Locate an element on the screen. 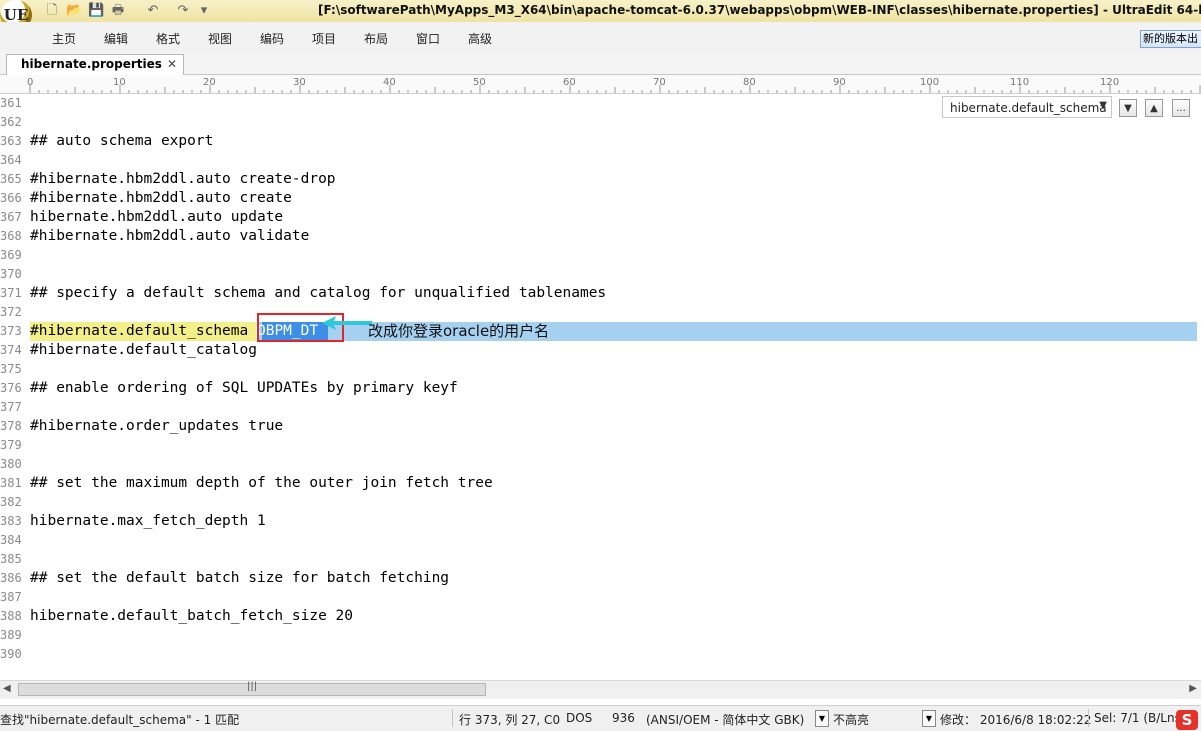  open-folder-icon: 📂 is located at coordinates (74, 11).